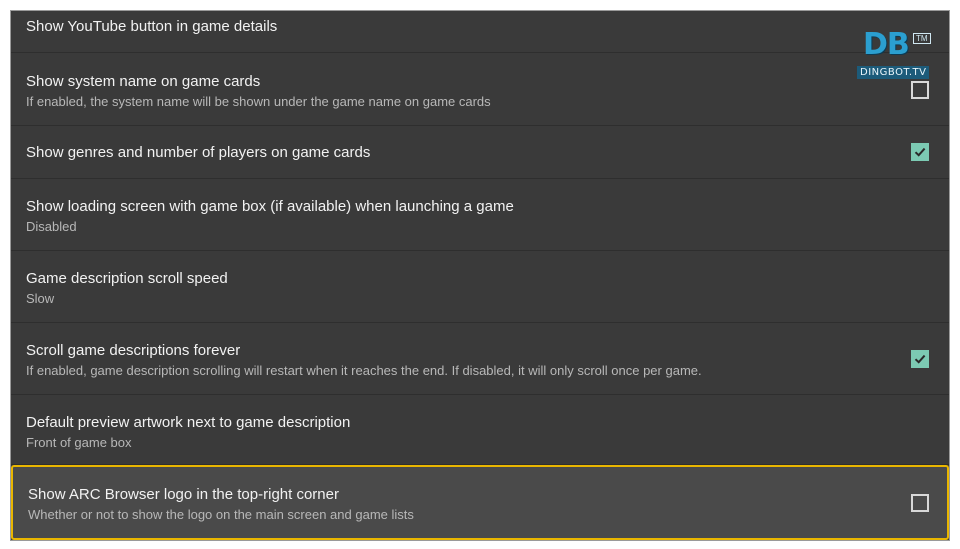 The width and height of the screenshot is (960, 549). What do you see at coordinates (127, 278) in the screenshot?
I see `setting-title: Game description scroll speed` at bounding box center [127, 278].